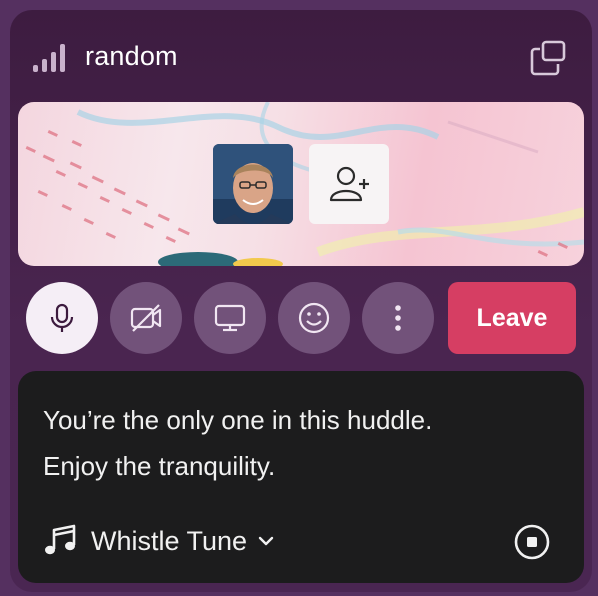 The height and width of the screenshot is (596, 598). What do you see at coordinates (169, 540) in the screenshot?
I see `tune-label: Whistle Tune` at bounding box center [169, 540].